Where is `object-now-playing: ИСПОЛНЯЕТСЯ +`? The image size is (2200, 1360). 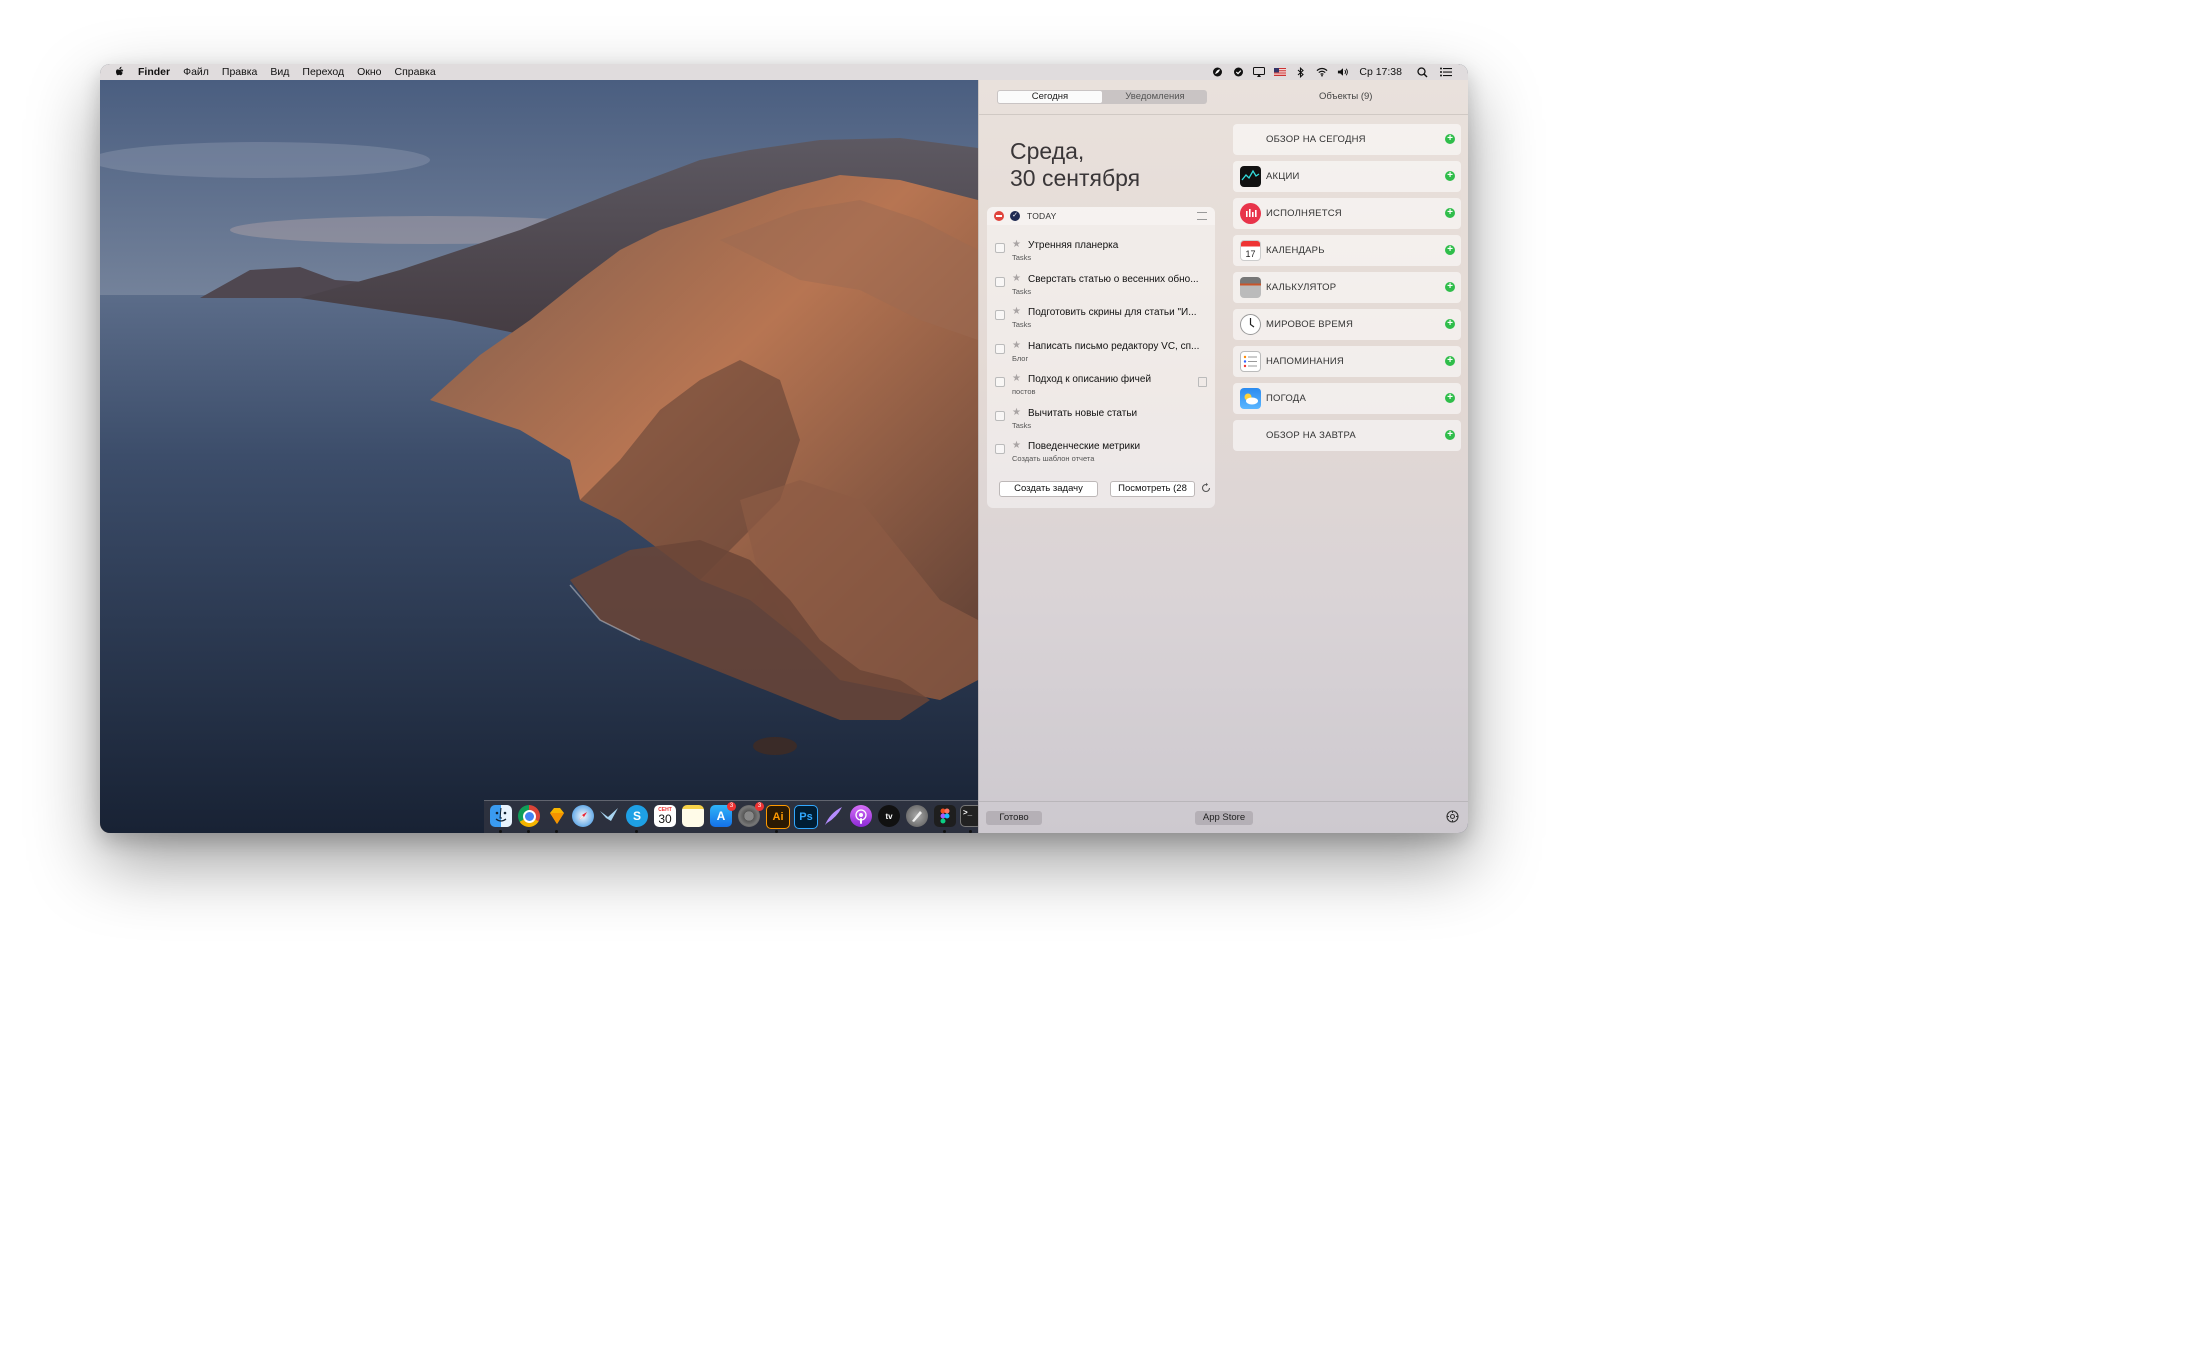 object-now-playing: ИСПОЛНЯЕТСЯ + is located at coordinates (1347, 213).